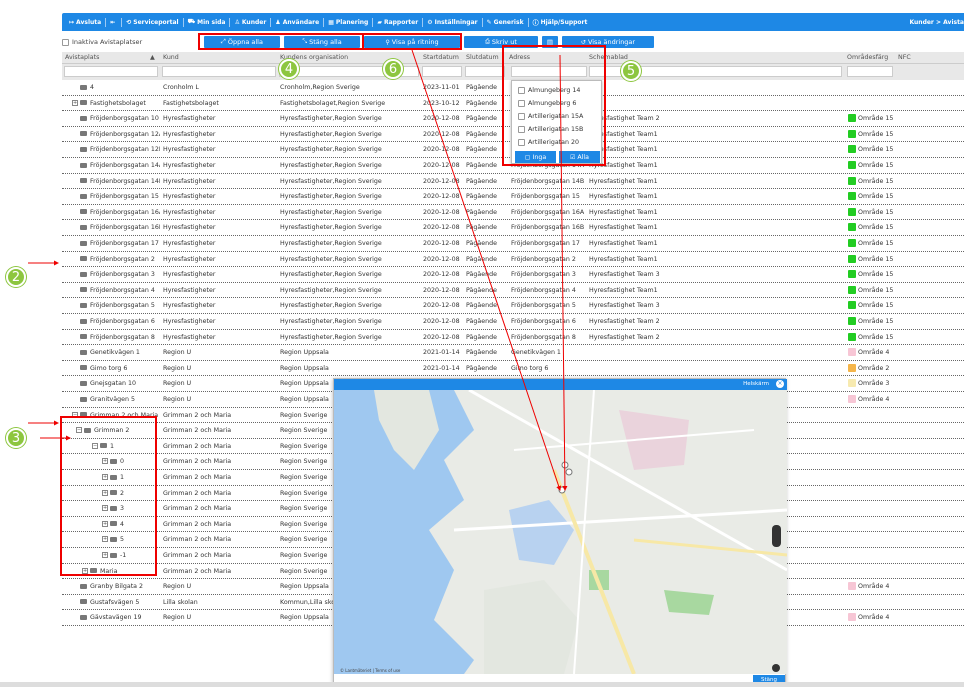  What do you see at coordinates (482, 684) in the screenshot?
I see `status-bar` at bounding box center [482, 684].